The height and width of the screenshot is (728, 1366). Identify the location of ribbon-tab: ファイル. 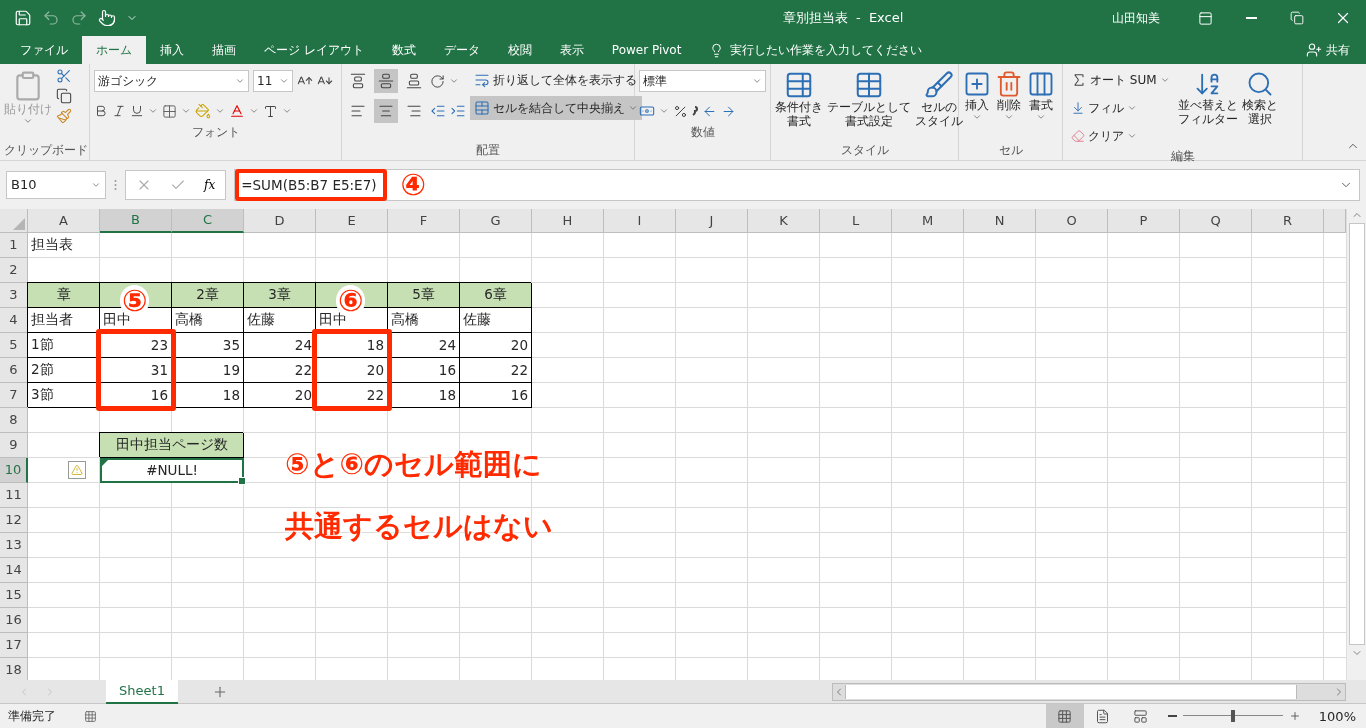
(44, 50).